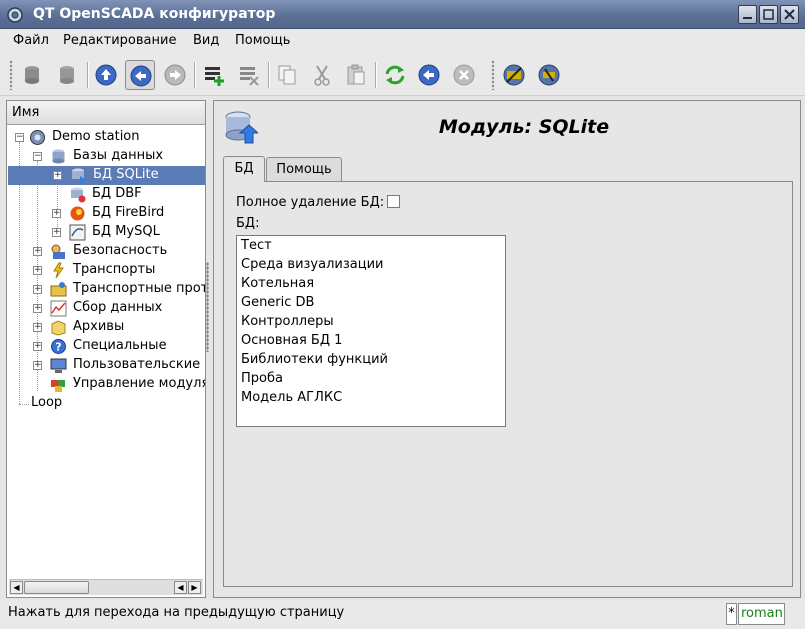 Image resolution: width=805 pixels, height=629 pixels. Describe the element at coordinates (106, 175) in the screenshot. I see `tree-item-sqlite: + БД SQLite` at that location.